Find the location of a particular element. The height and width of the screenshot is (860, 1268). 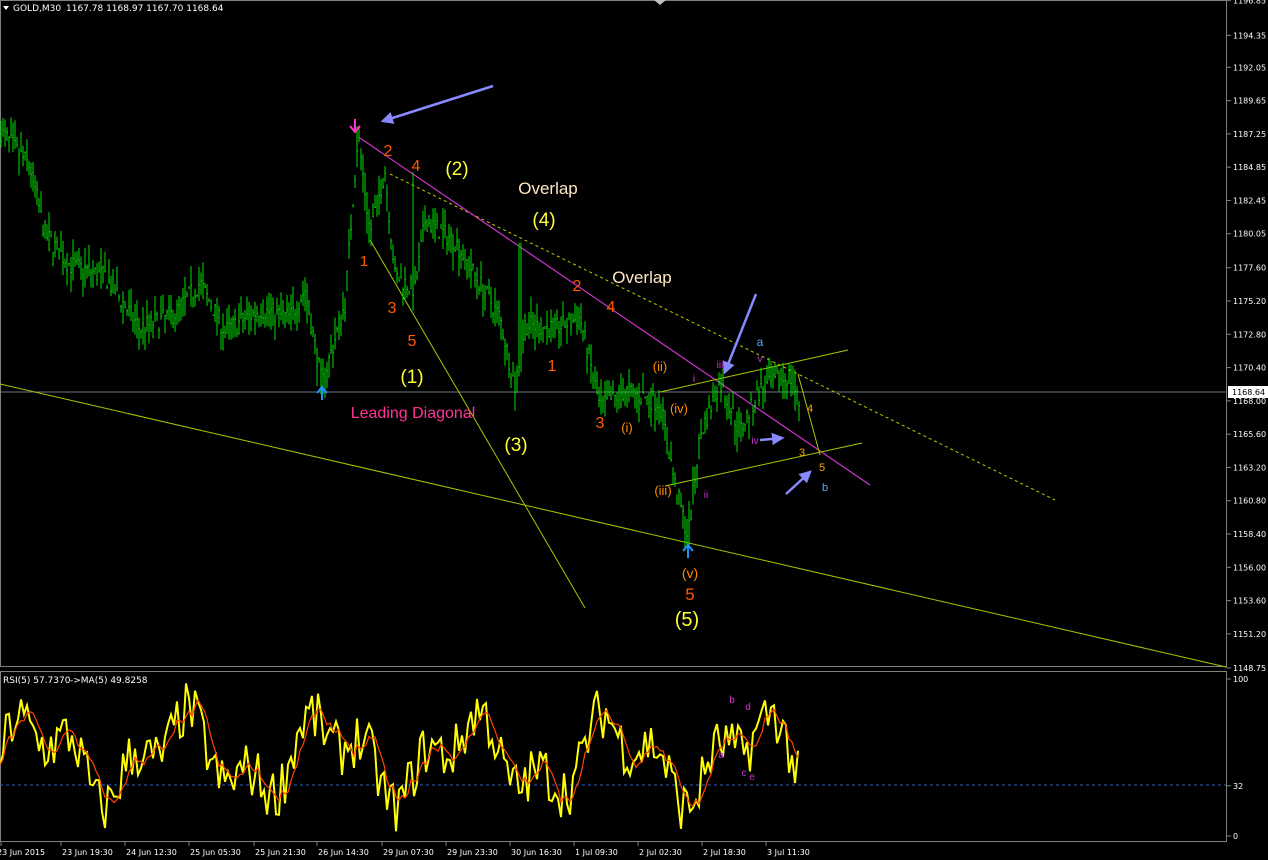

wave-label-3: 3 is located at coordinates (392, 308).